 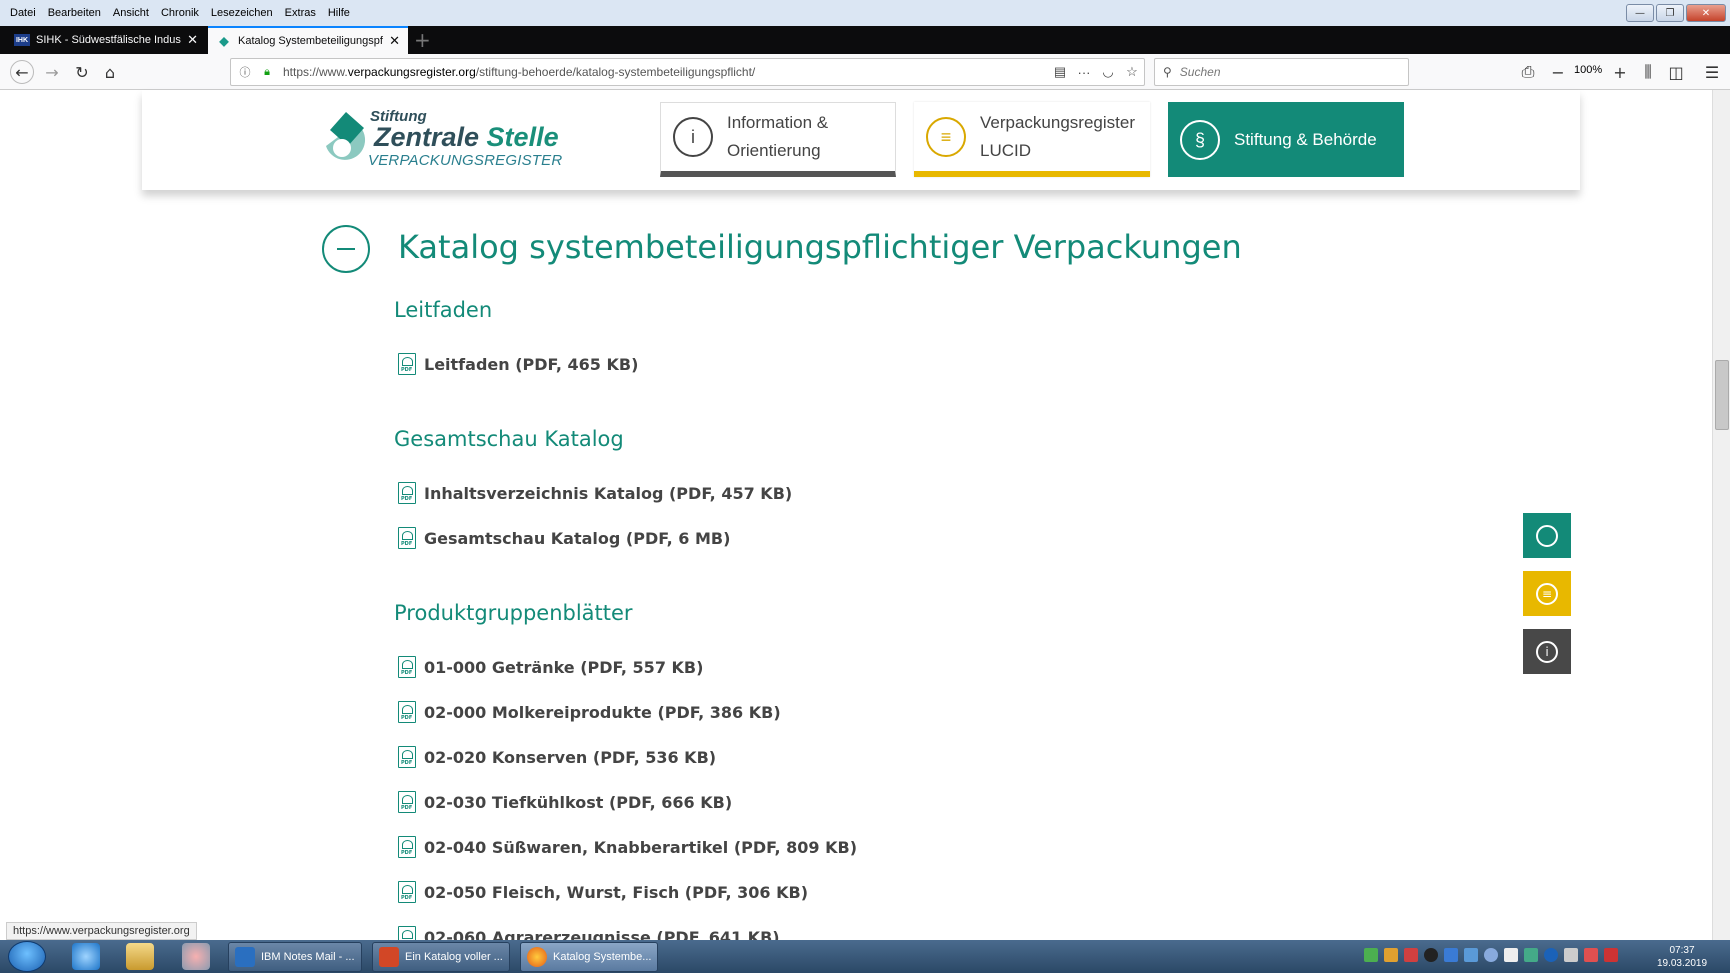 I want to click on bookmark-star-icon: ☆, so click(x=1132, y=72).